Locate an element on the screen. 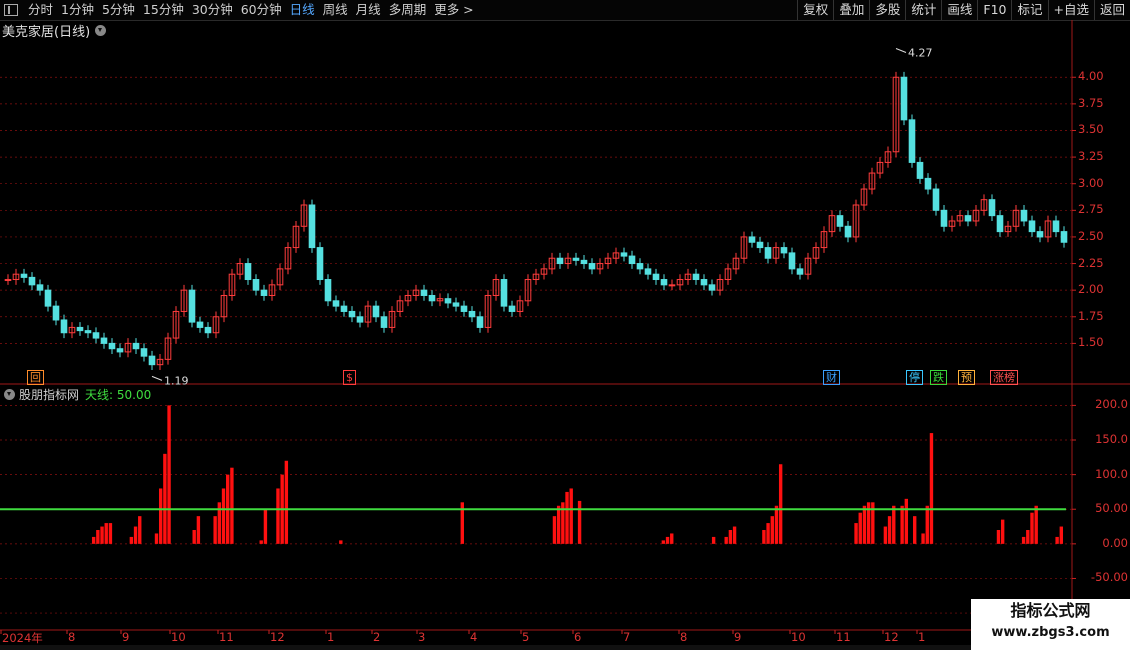  toolbar-button-5: F10 is located at coordinates (994, 10).